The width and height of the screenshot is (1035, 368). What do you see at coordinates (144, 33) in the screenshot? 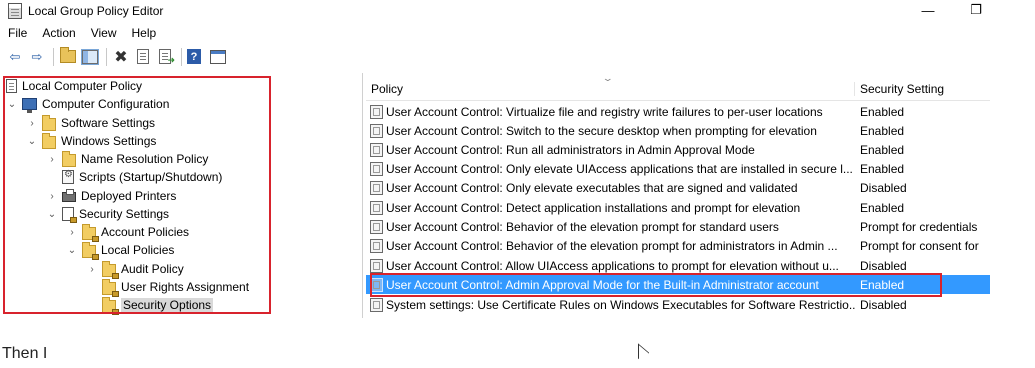
I see `menu-help: Help` at bounding box center [144, 33].